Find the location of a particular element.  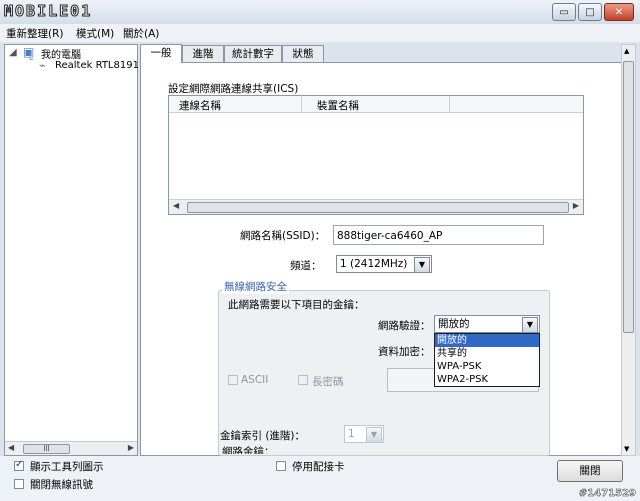

panel-scroll-thumb is located at coordinates (628, 197).